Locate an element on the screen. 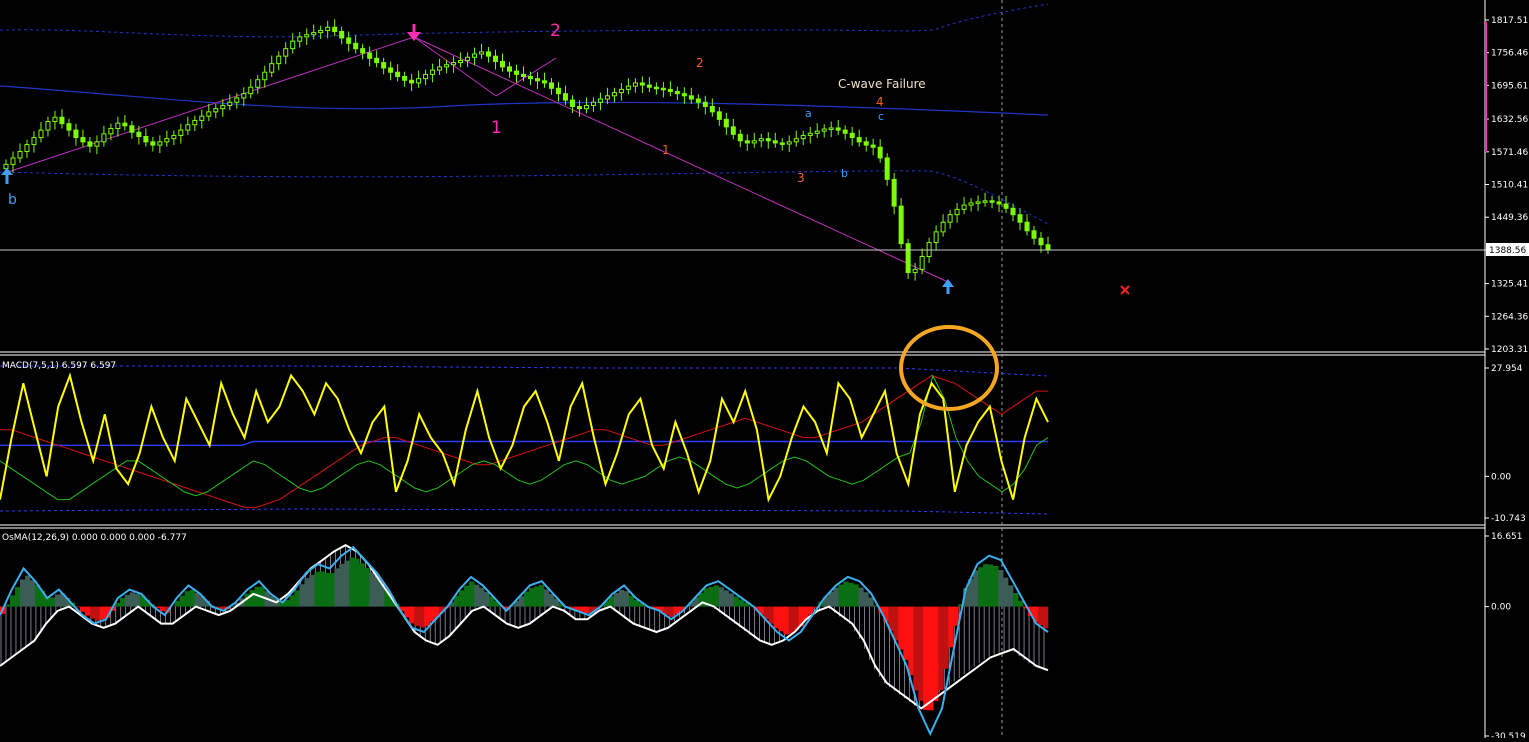 Image resolution: width=1529 pixels, height=742 pixels. price-axis-label: 1695.61 is located at coordinates (1509, 86).